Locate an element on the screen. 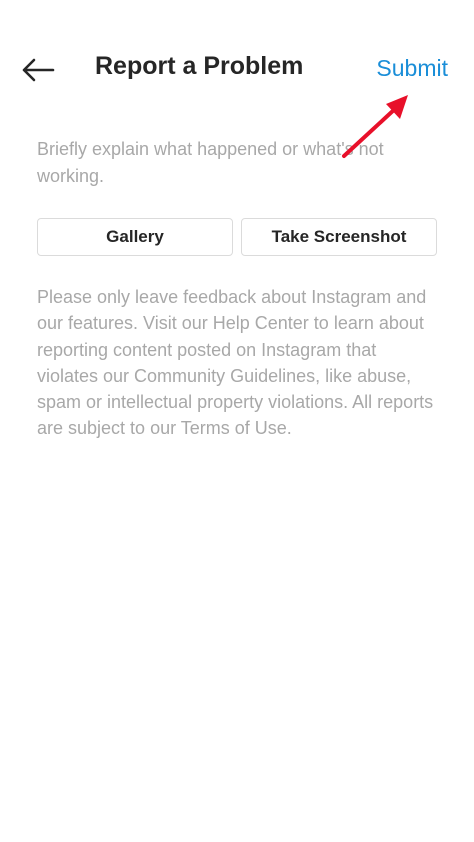 The height and width of the screenshot is (842, 474). take-screenshot-button: Take Screenshot is located at coordinates (339, 237).